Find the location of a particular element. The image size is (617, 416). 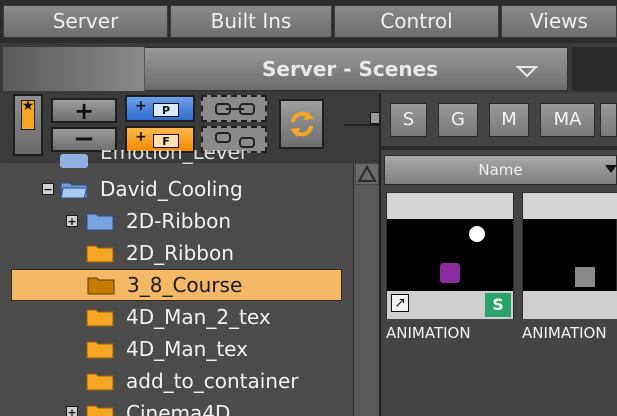

tree-item-label: 4D_Man_2_tex is located at coordinates (198, 317).